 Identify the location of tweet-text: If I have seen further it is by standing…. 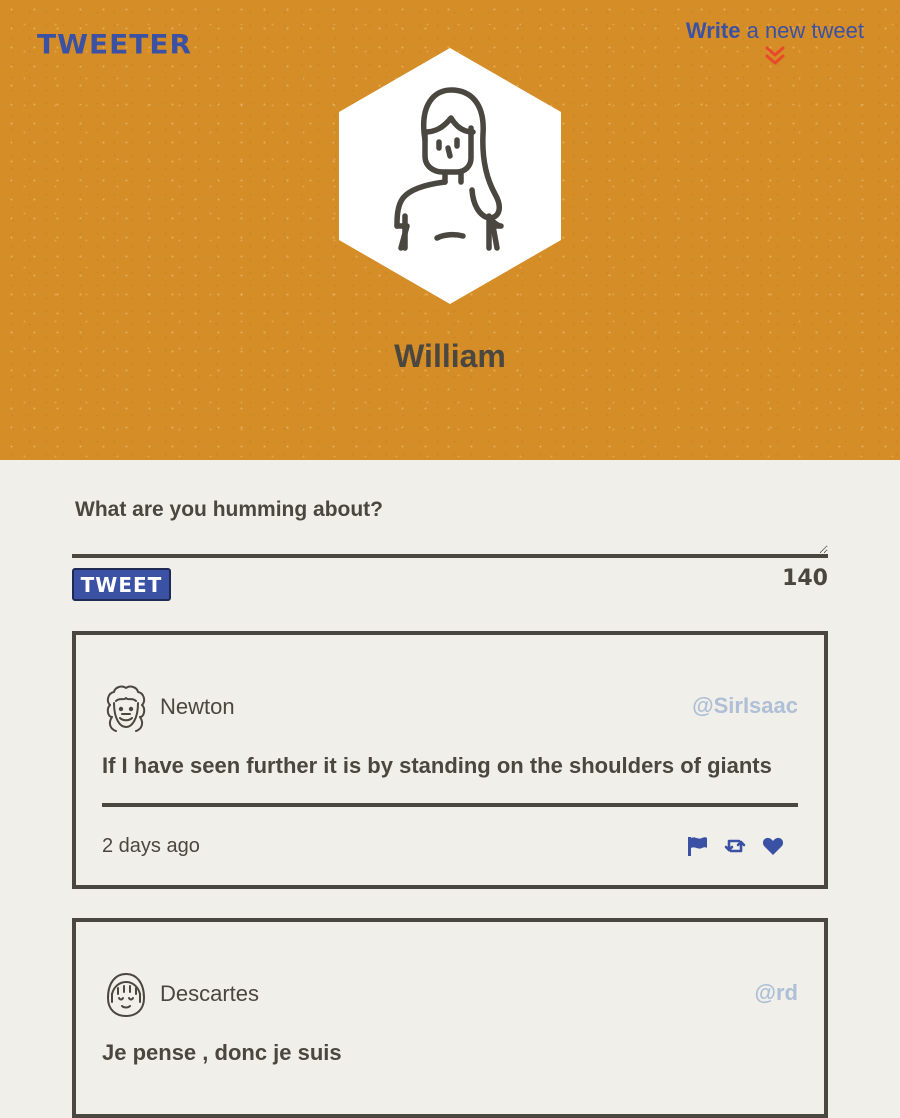
(437, 765).